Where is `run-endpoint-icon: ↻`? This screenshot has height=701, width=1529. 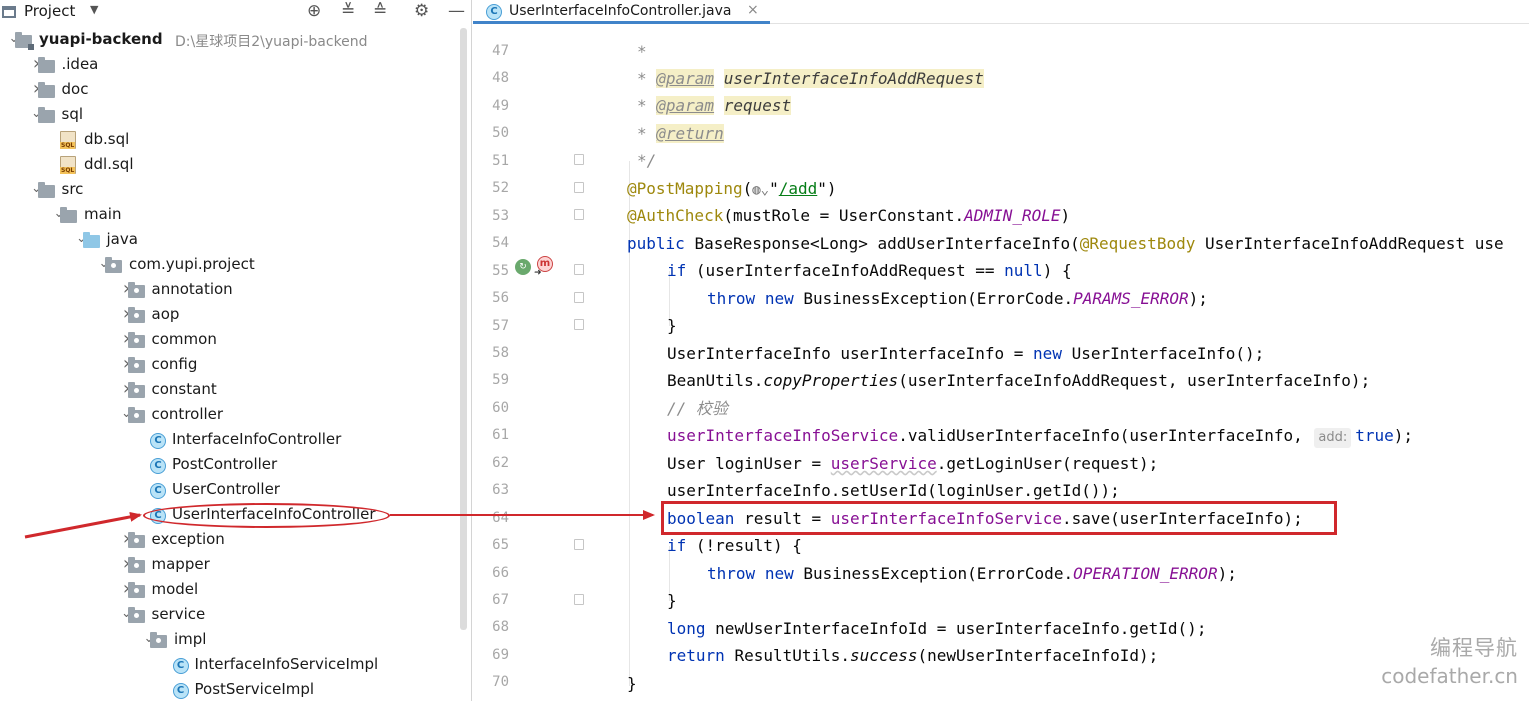
run-endpoint-icon: ↻ is located at coordinates (523, 267).